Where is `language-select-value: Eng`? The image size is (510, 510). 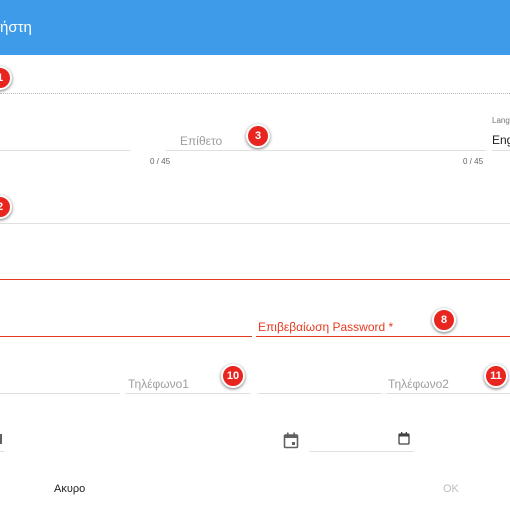
language-select-value: Eng is located at coordinates (501, 140).